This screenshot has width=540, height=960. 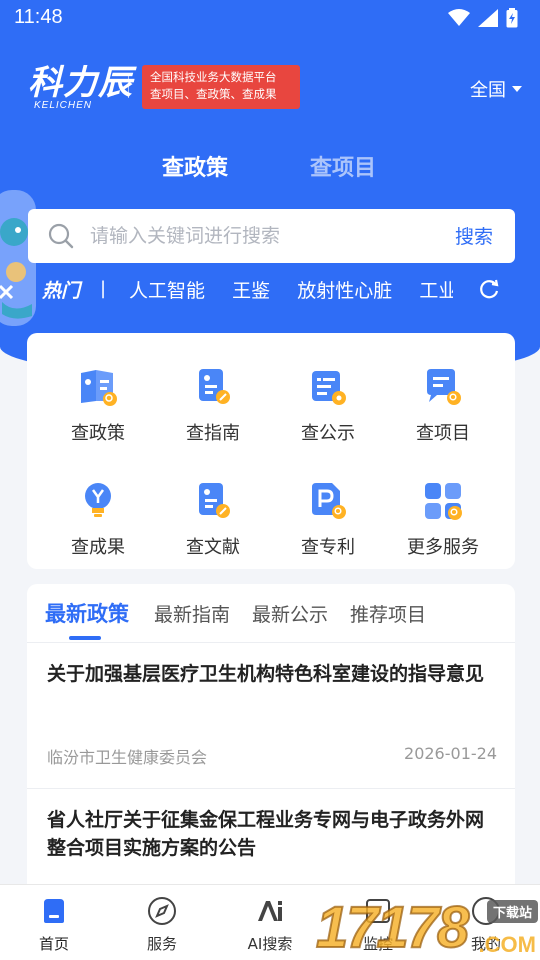 I want to click on article-title: 关于加强基层医疗卫生机构特色科室建设的指导意见, so click(x=266, y=674).